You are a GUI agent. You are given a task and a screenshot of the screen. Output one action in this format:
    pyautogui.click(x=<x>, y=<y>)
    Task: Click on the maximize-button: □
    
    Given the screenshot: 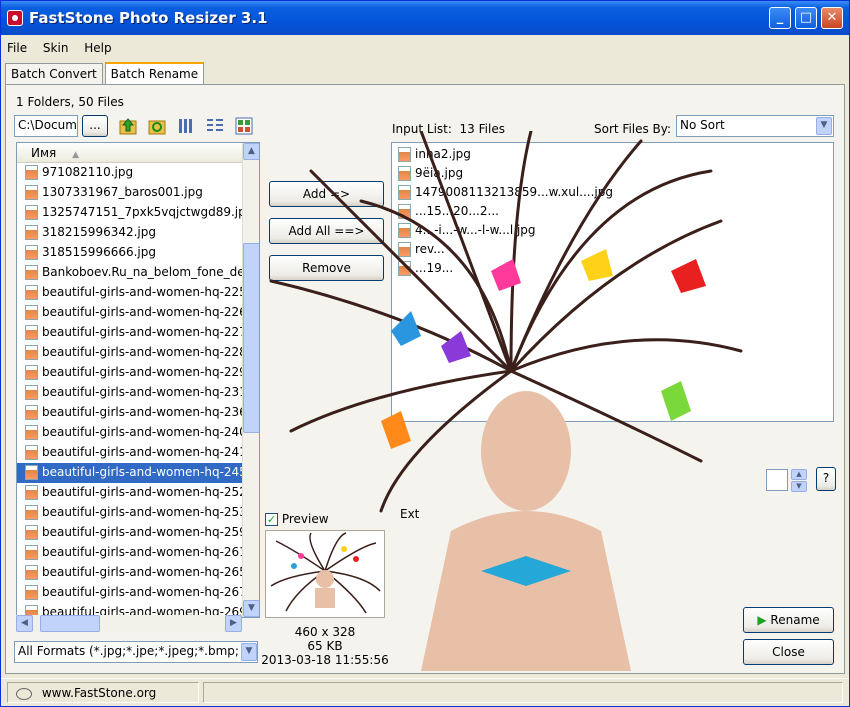 What is the action you would take?
    pyautogui.click(x=806, y=18)
    